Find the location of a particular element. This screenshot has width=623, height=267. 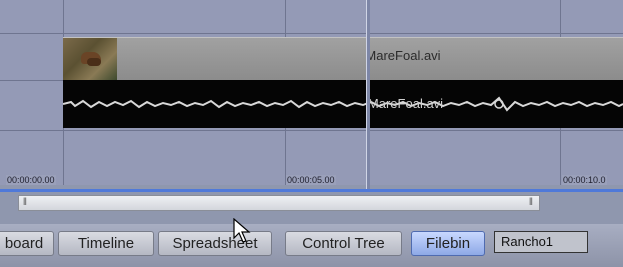

tab-spreadsheet: Spreadsheet is located at coordinates (215, 243).